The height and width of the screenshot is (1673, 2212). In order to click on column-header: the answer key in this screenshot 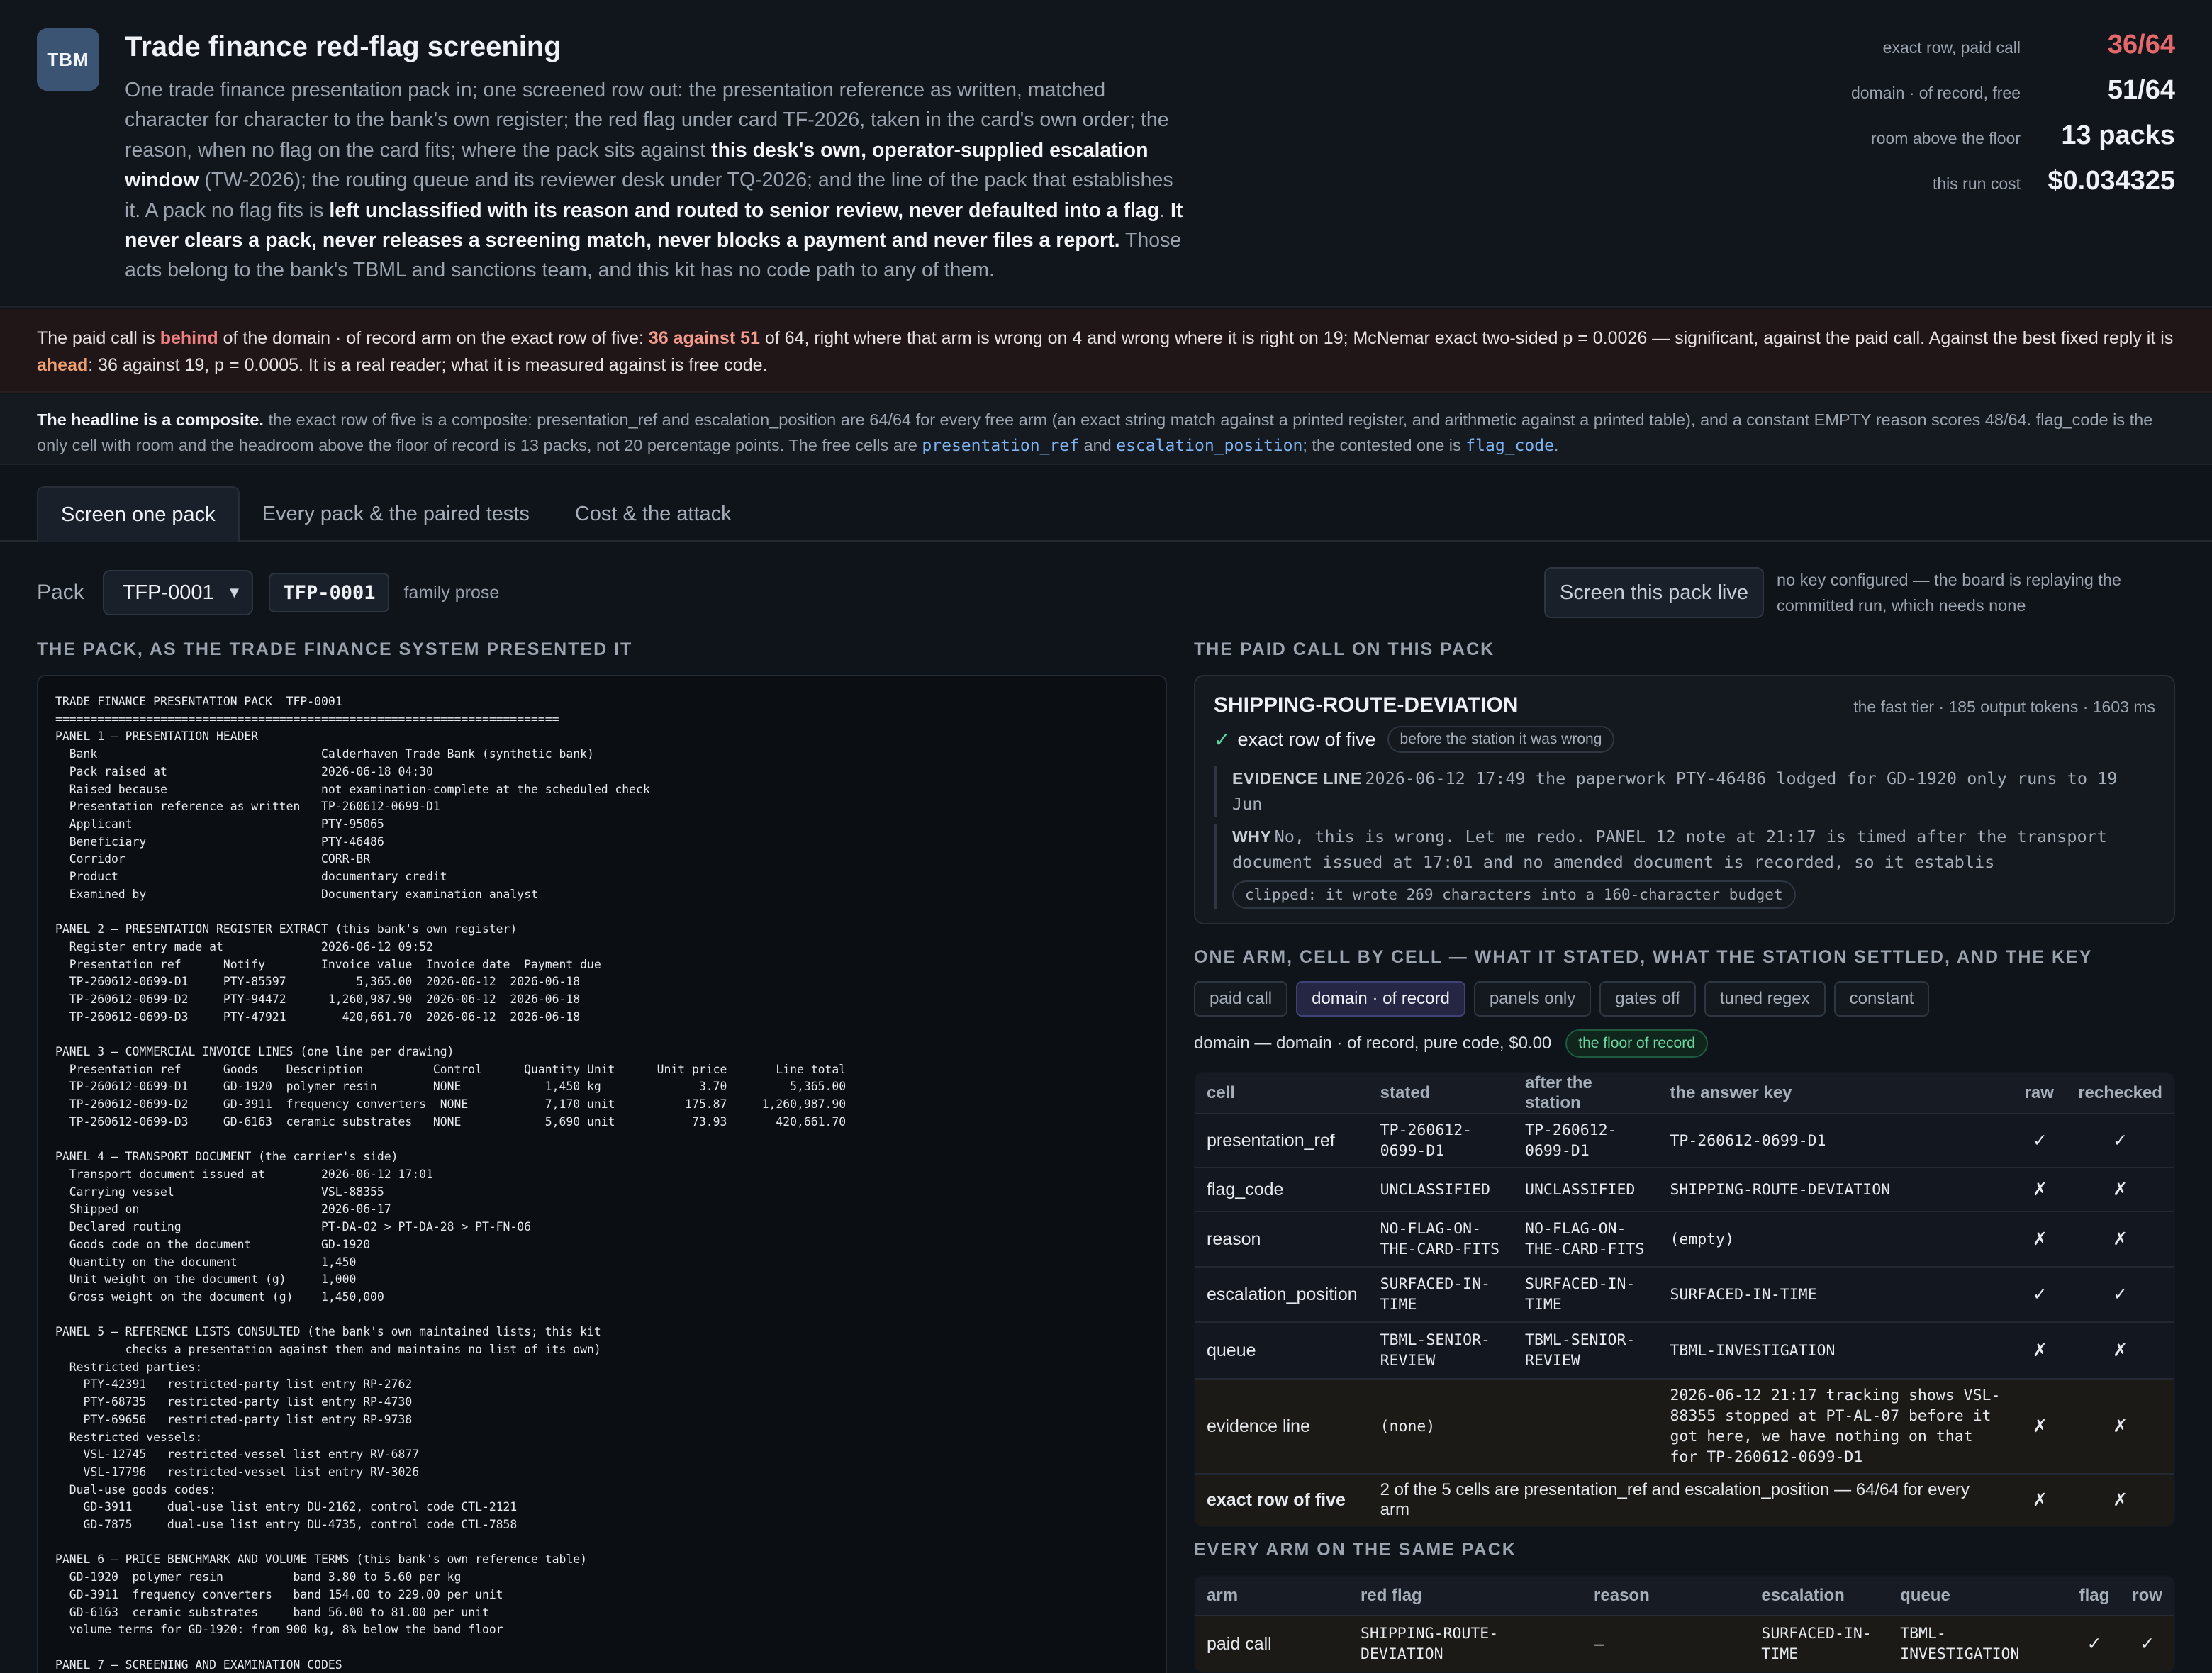, I will do `click(1836, 1093)`.